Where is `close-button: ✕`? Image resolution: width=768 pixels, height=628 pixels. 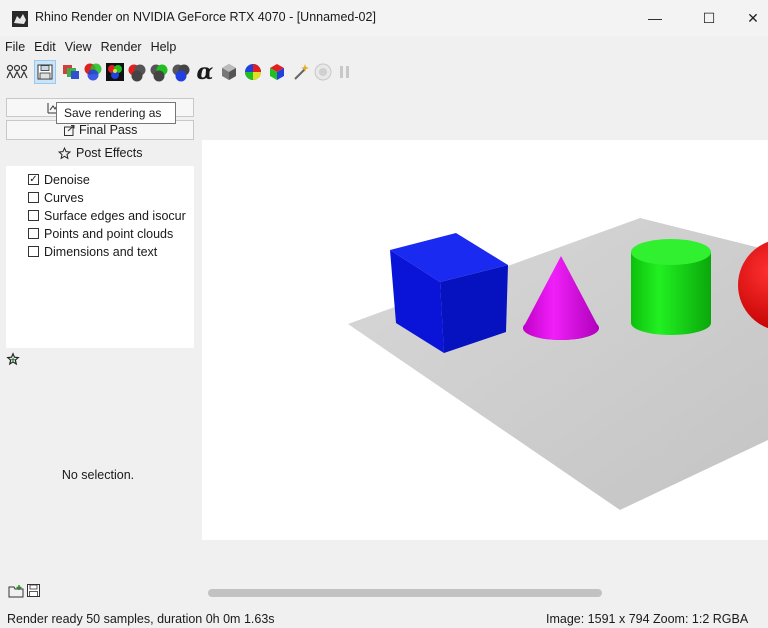 close-button: ✕ is located at coordinates (749, 18).